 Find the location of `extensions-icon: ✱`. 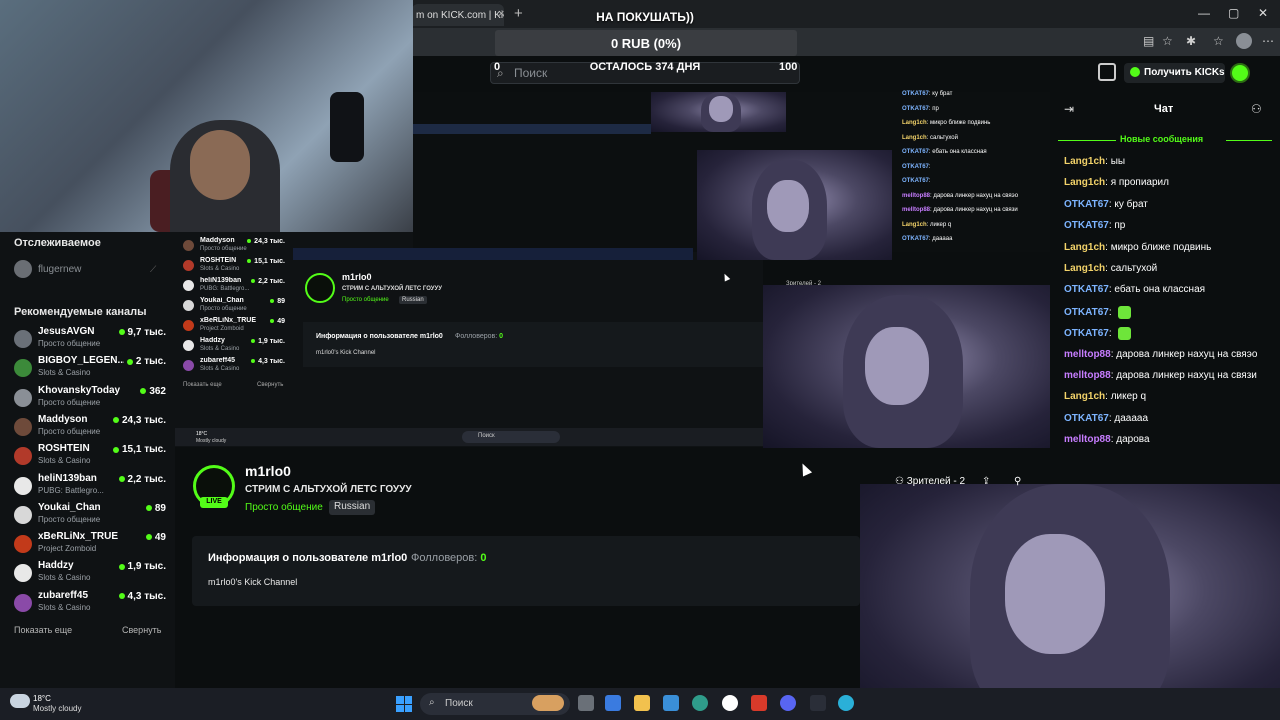

extensions-icon: ✱ is located at coordinates (1191, 41).